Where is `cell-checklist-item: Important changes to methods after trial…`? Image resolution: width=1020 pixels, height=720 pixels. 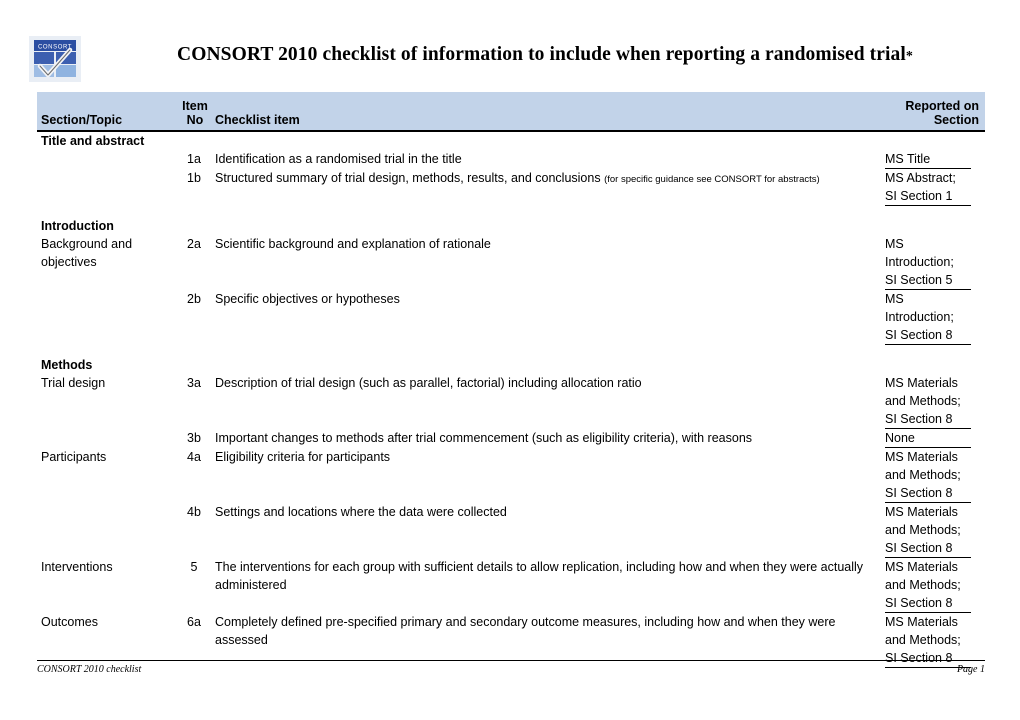 cell-checklist-item: Important changes to methods after trial… is located at coordinates (551, 438).